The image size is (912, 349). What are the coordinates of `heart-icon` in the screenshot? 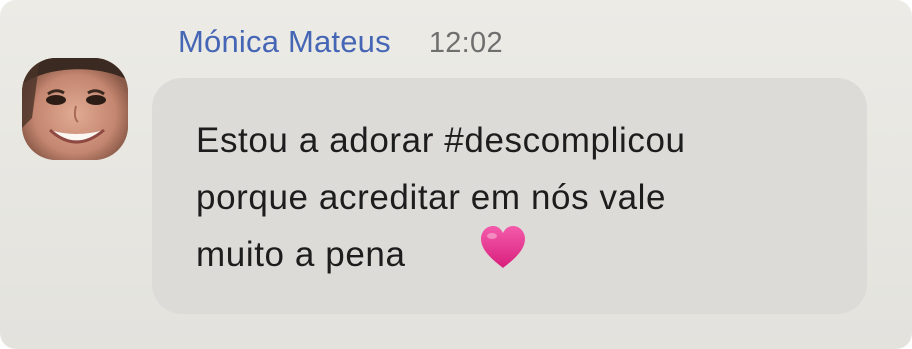 It's located at (503, 247).